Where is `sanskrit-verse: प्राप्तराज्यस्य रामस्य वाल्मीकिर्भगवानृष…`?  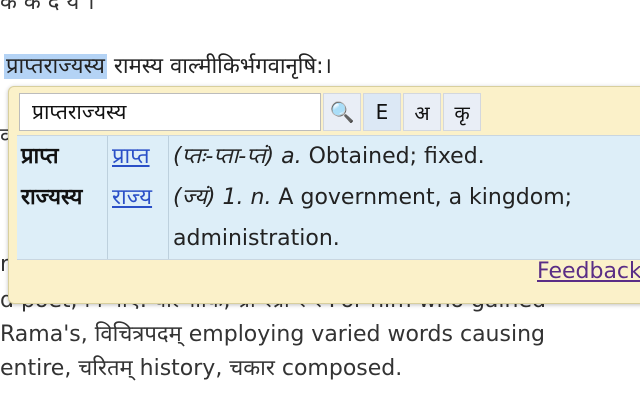 sanskrit-verse: प्राप्तराज्यस्य रामस्य वाल्मीकिर्भगवानृष… is located at coordinates (168, 65).